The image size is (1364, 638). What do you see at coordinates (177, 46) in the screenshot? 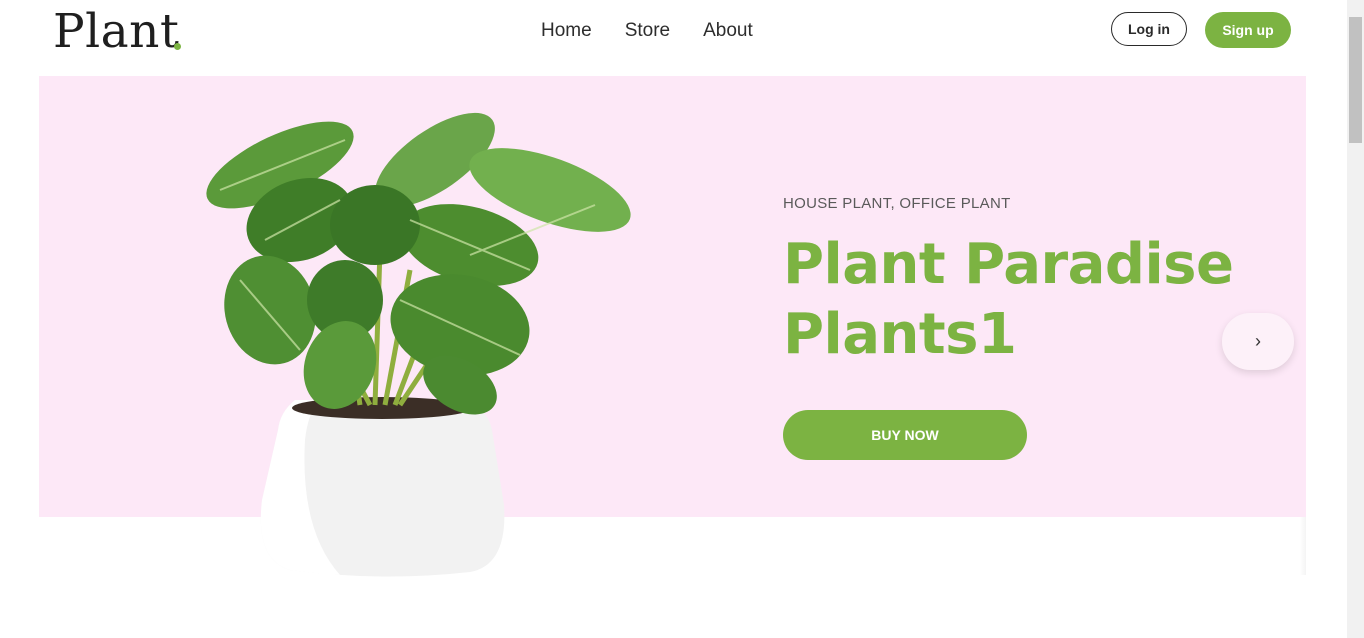
I see `logo-dot` at bounding box center [177, 46].